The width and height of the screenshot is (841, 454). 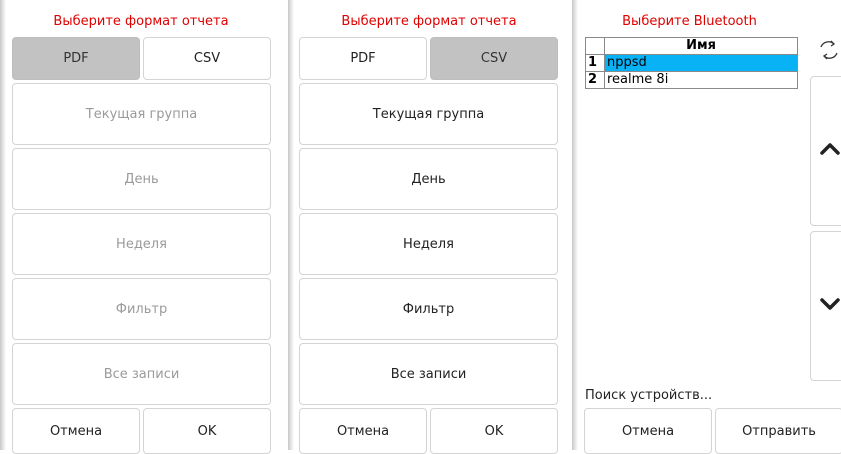 I want to click on table-row: 2 realme 8i, so click(x=691, y=80).